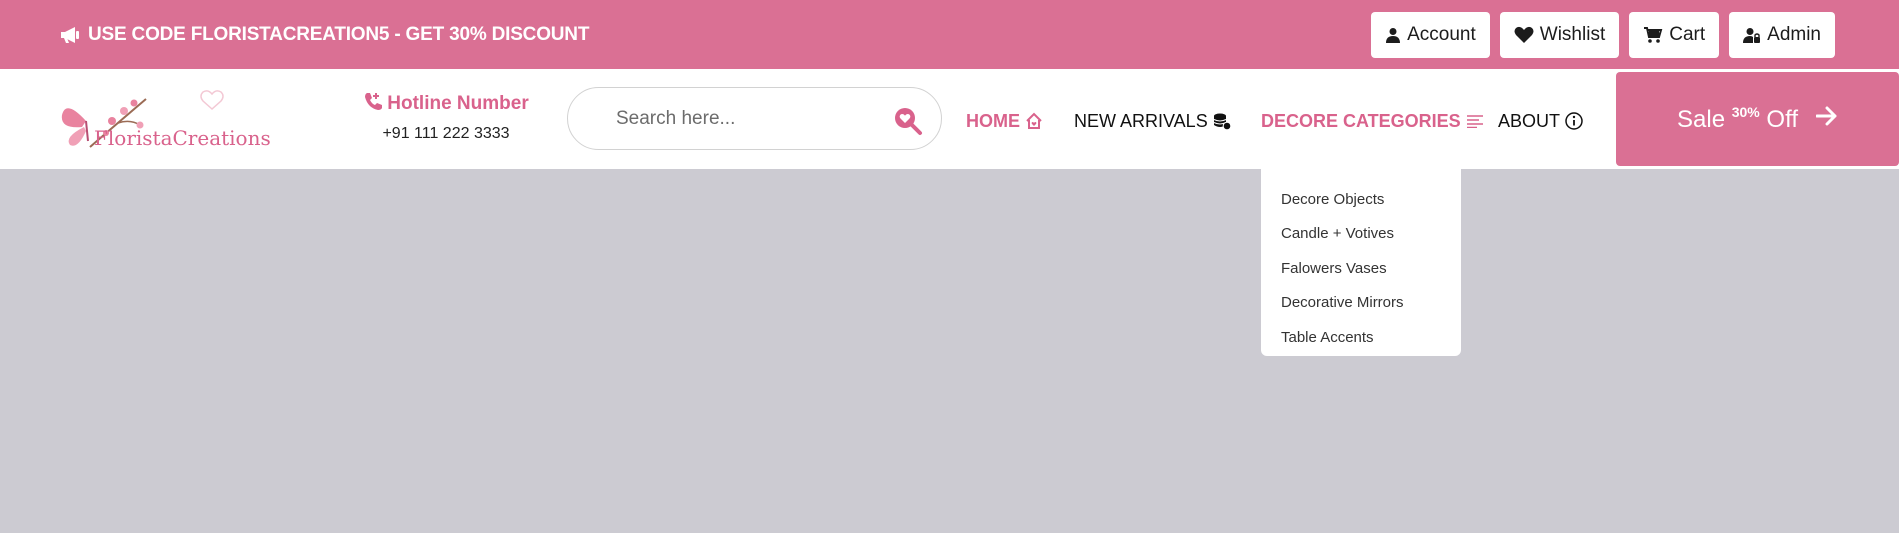 The width and height of the screenshot is (1899, 533). I want to click on search-button, so click(908, 121).